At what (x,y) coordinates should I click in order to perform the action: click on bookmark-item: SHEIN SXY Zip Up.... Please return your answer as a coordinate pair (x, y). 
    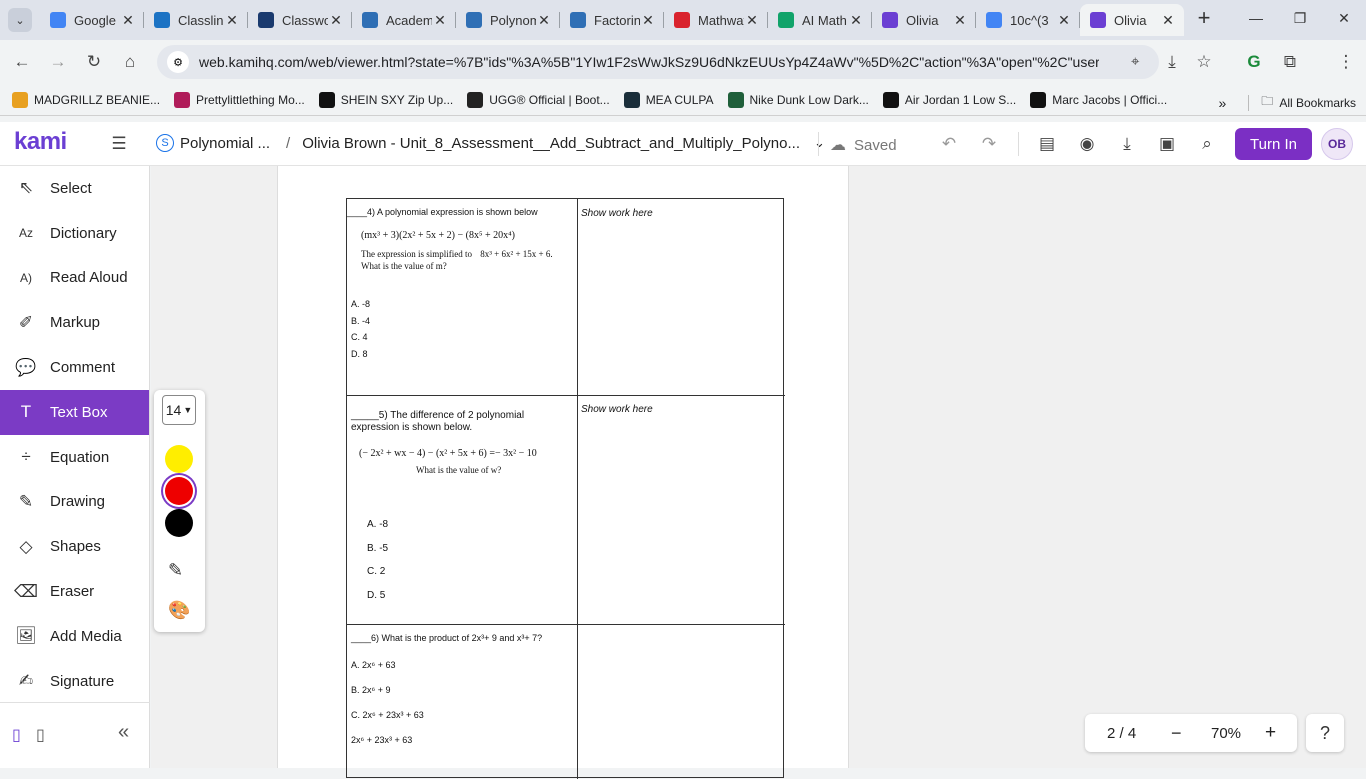
    Looking at the image, I should click on (385, 99).